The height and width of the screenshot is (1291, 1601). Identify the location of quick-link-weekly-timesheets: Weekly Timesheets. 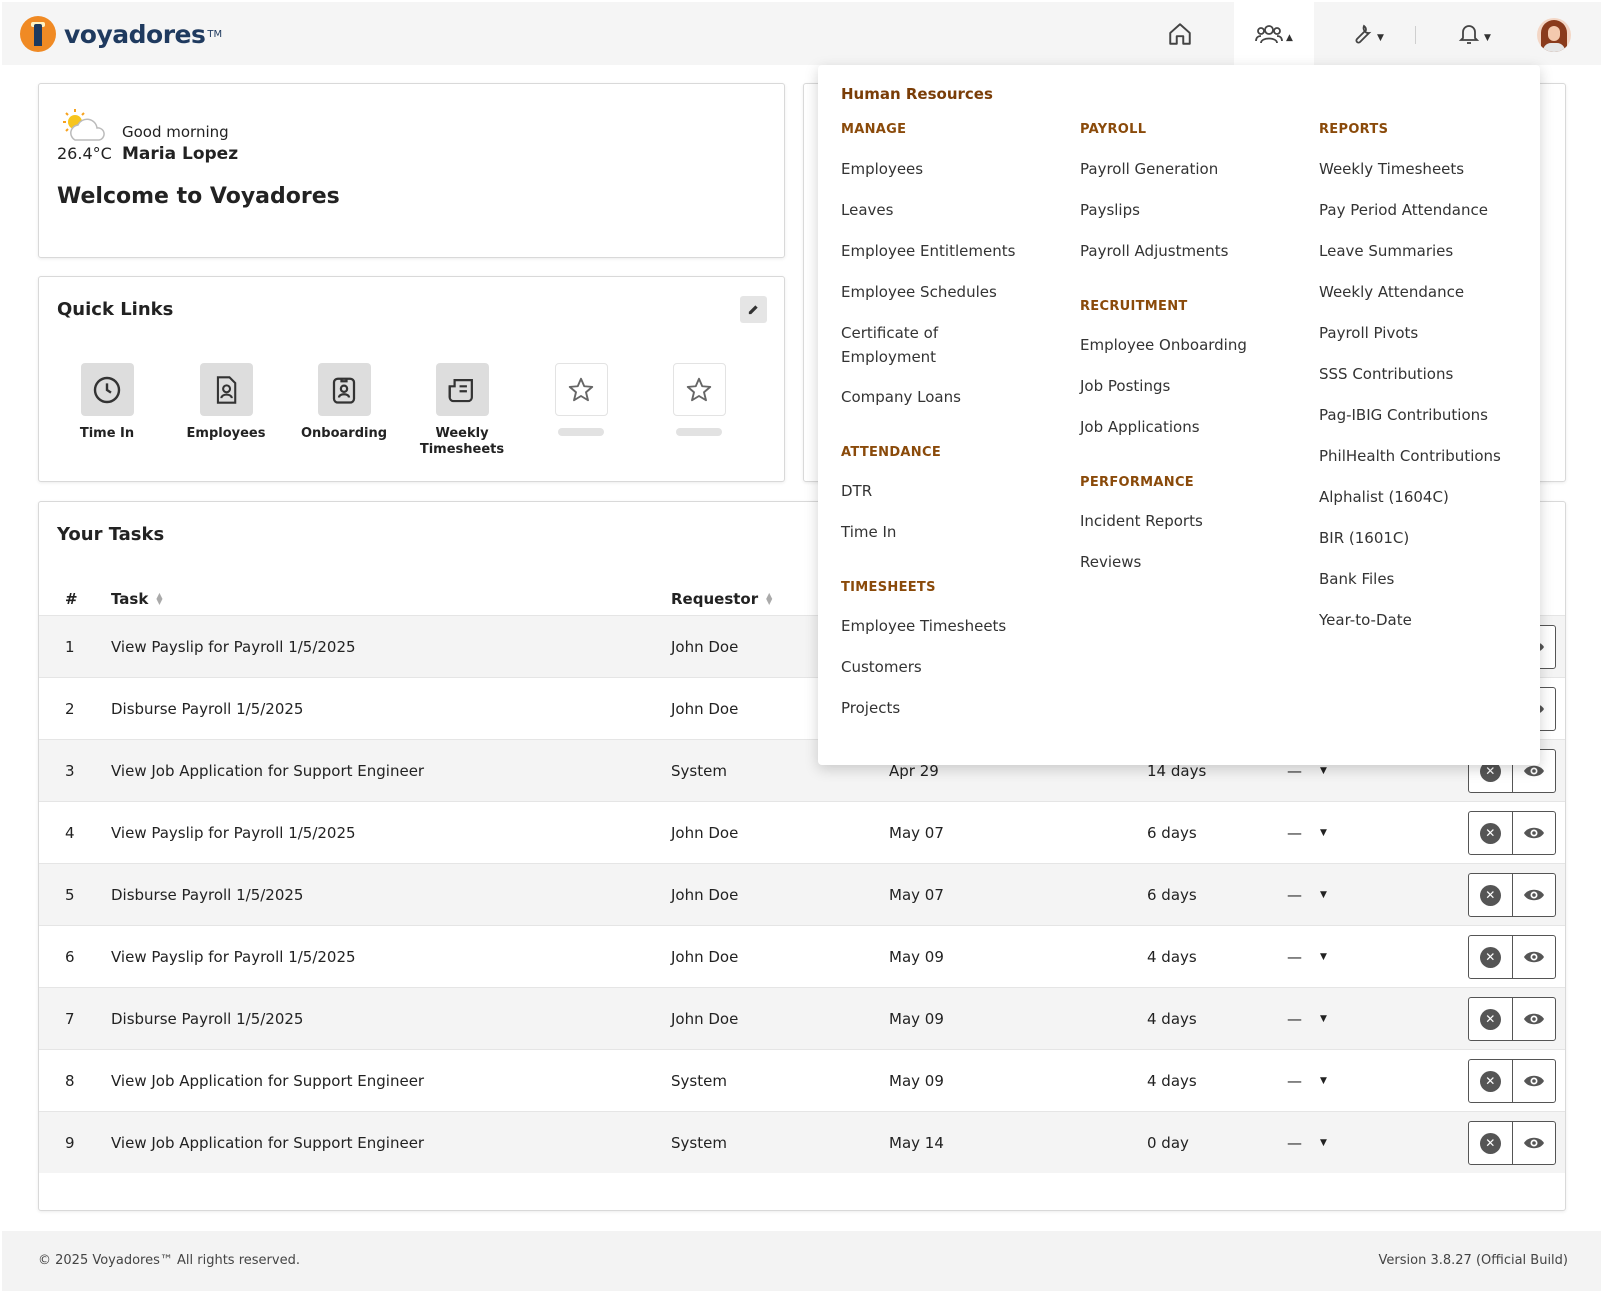
(462, 410).